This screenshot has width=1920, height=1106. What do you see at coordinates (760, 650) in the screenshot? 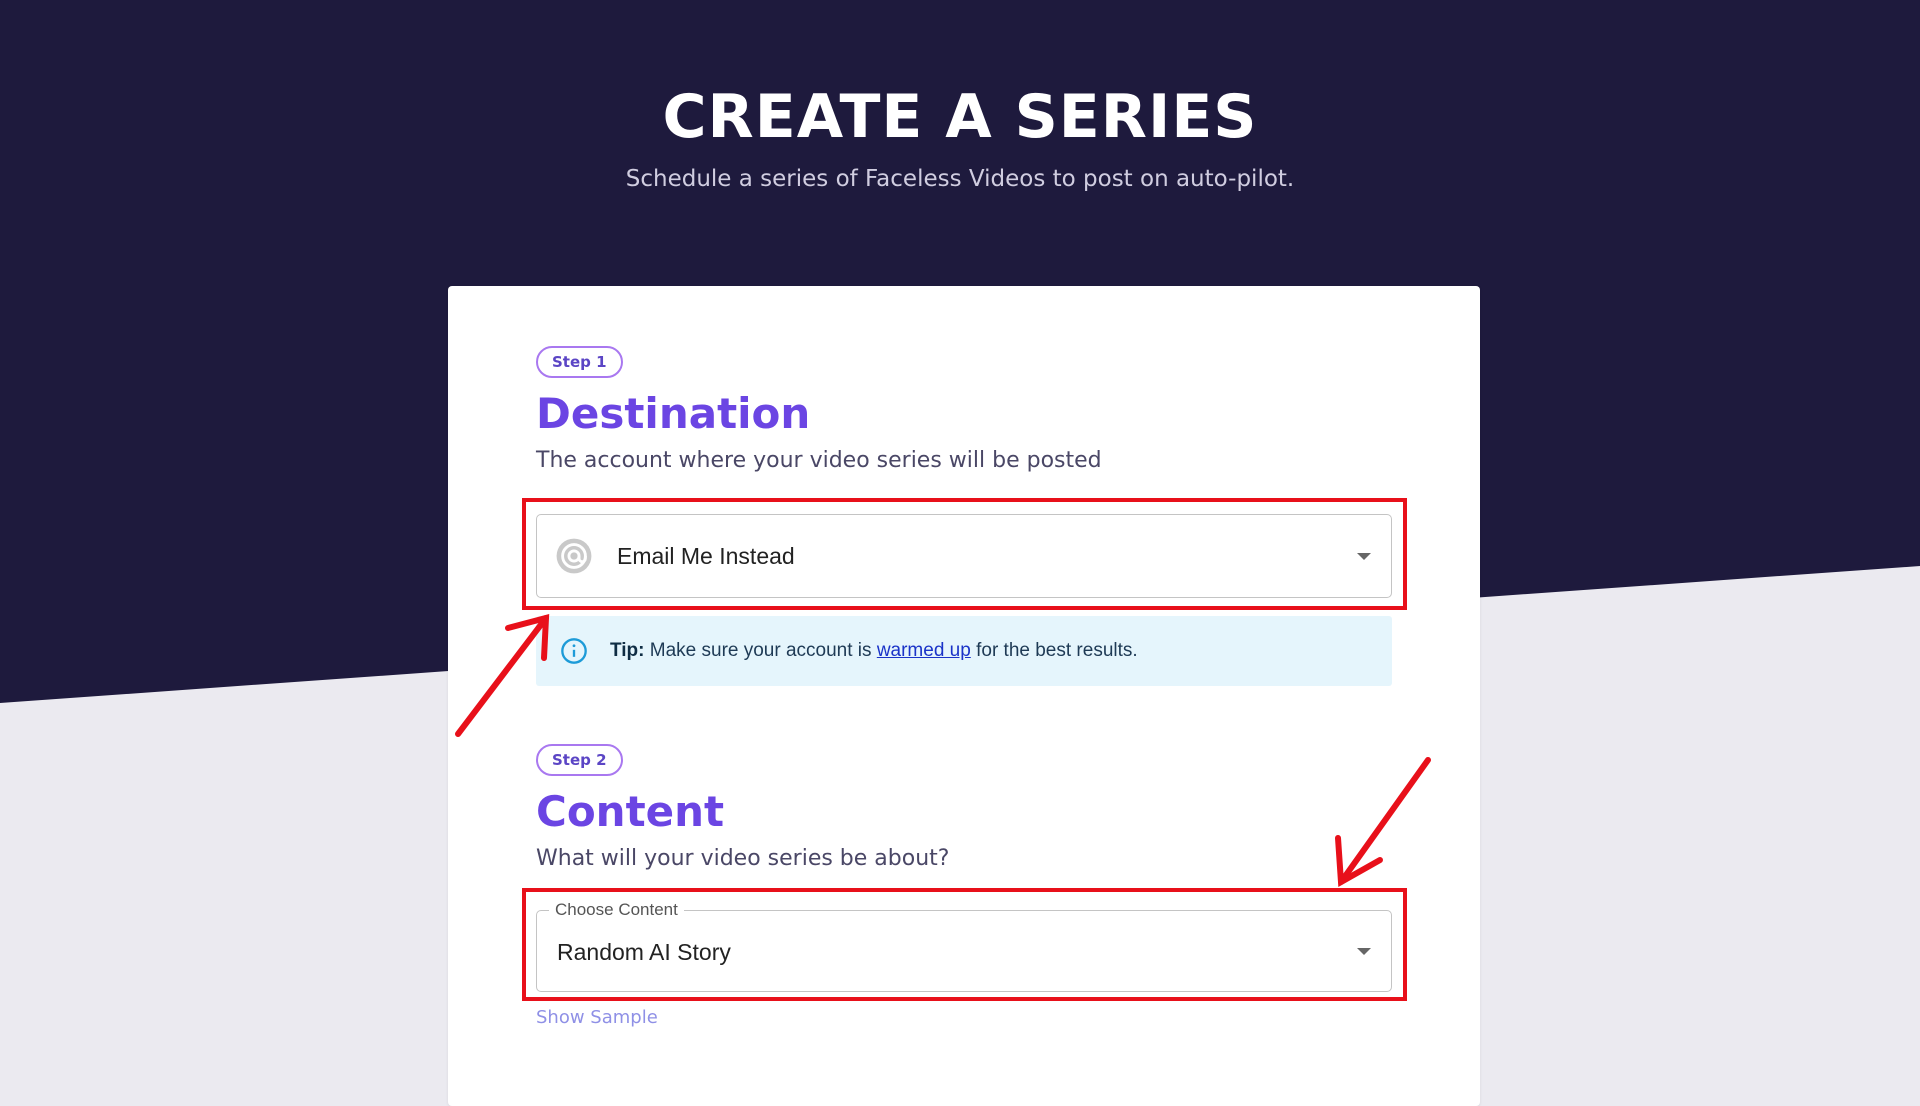
I see `tip-text-before: Make sure your account is` at bounding box center [760, 650].